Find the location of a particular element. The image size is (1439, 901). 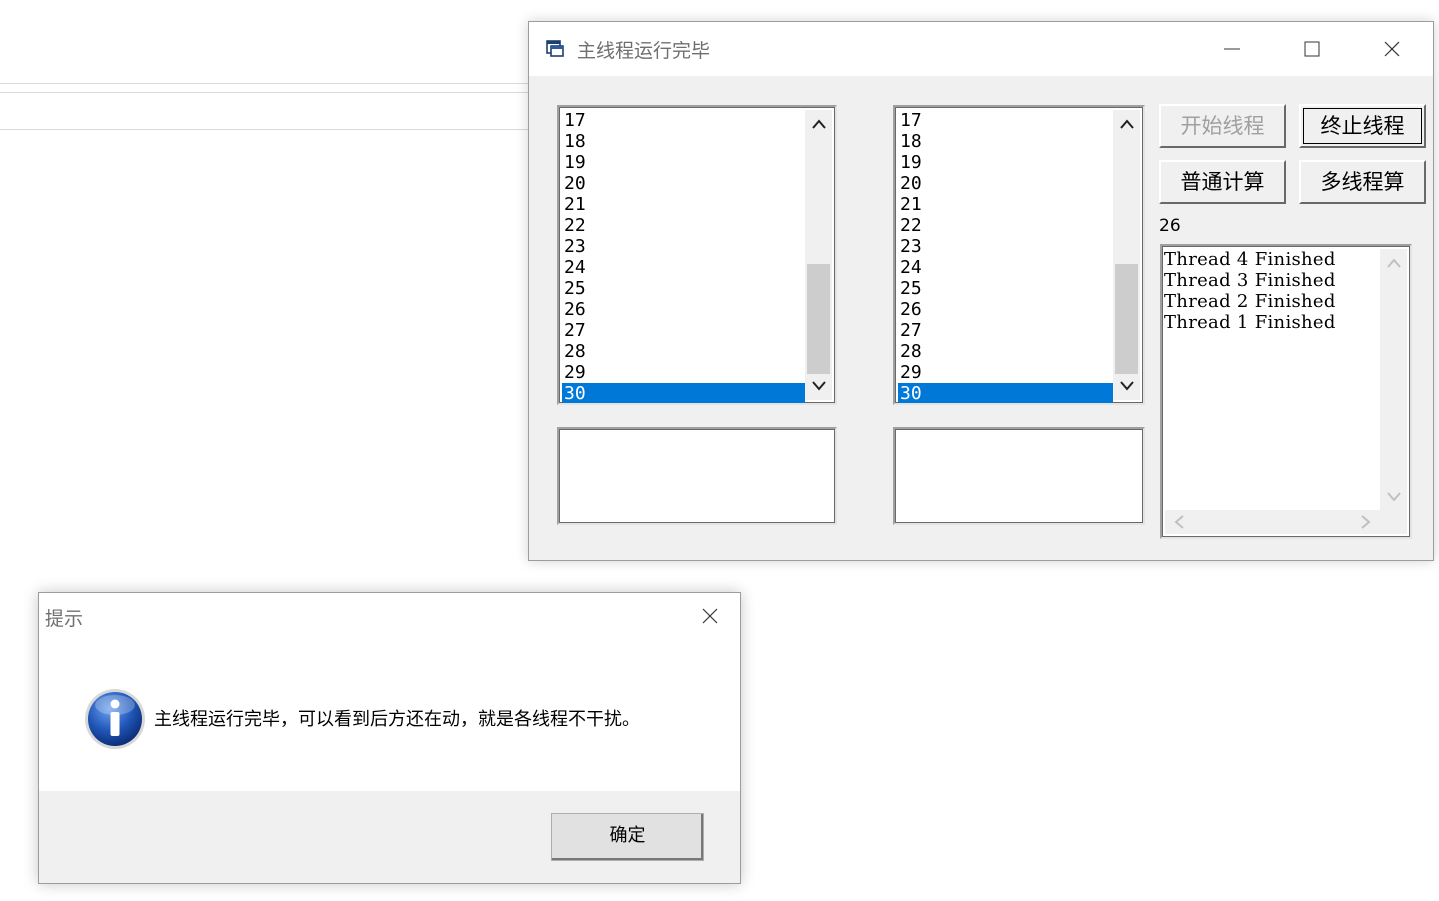

result-edit-right is located at coordinates (1019, 476).